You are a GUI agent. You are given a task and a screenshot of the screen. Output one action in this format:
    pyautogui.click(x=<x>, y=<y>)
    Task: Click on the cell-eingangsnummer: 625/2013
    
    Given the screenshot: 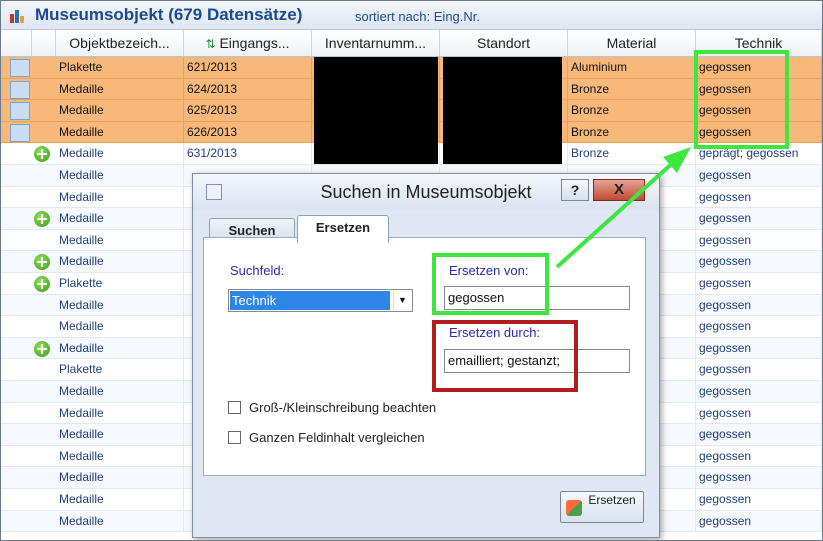 What is the action you would take?
    pyautogui.click(x=248, y=110)
    